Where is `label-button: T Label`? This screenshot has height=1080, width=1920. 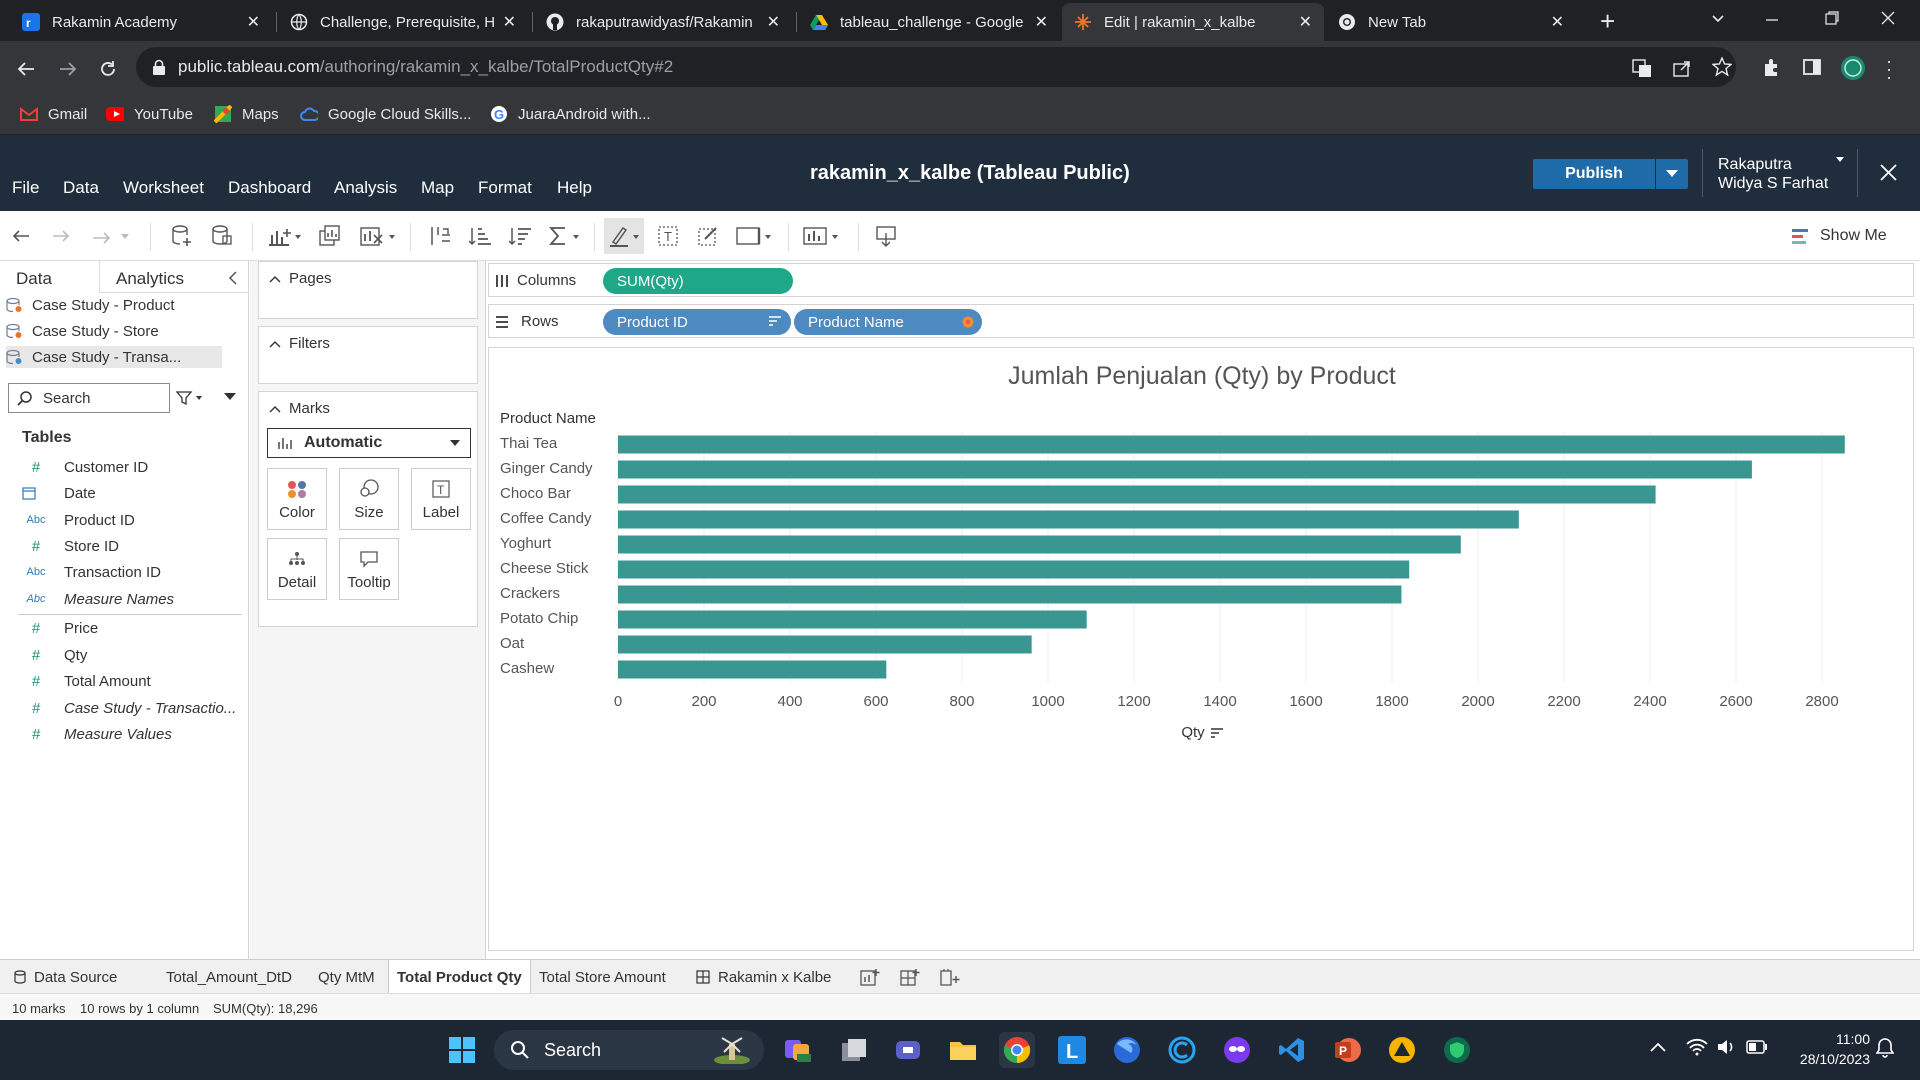 label-button: T Label is located at coordinates (441, 499).